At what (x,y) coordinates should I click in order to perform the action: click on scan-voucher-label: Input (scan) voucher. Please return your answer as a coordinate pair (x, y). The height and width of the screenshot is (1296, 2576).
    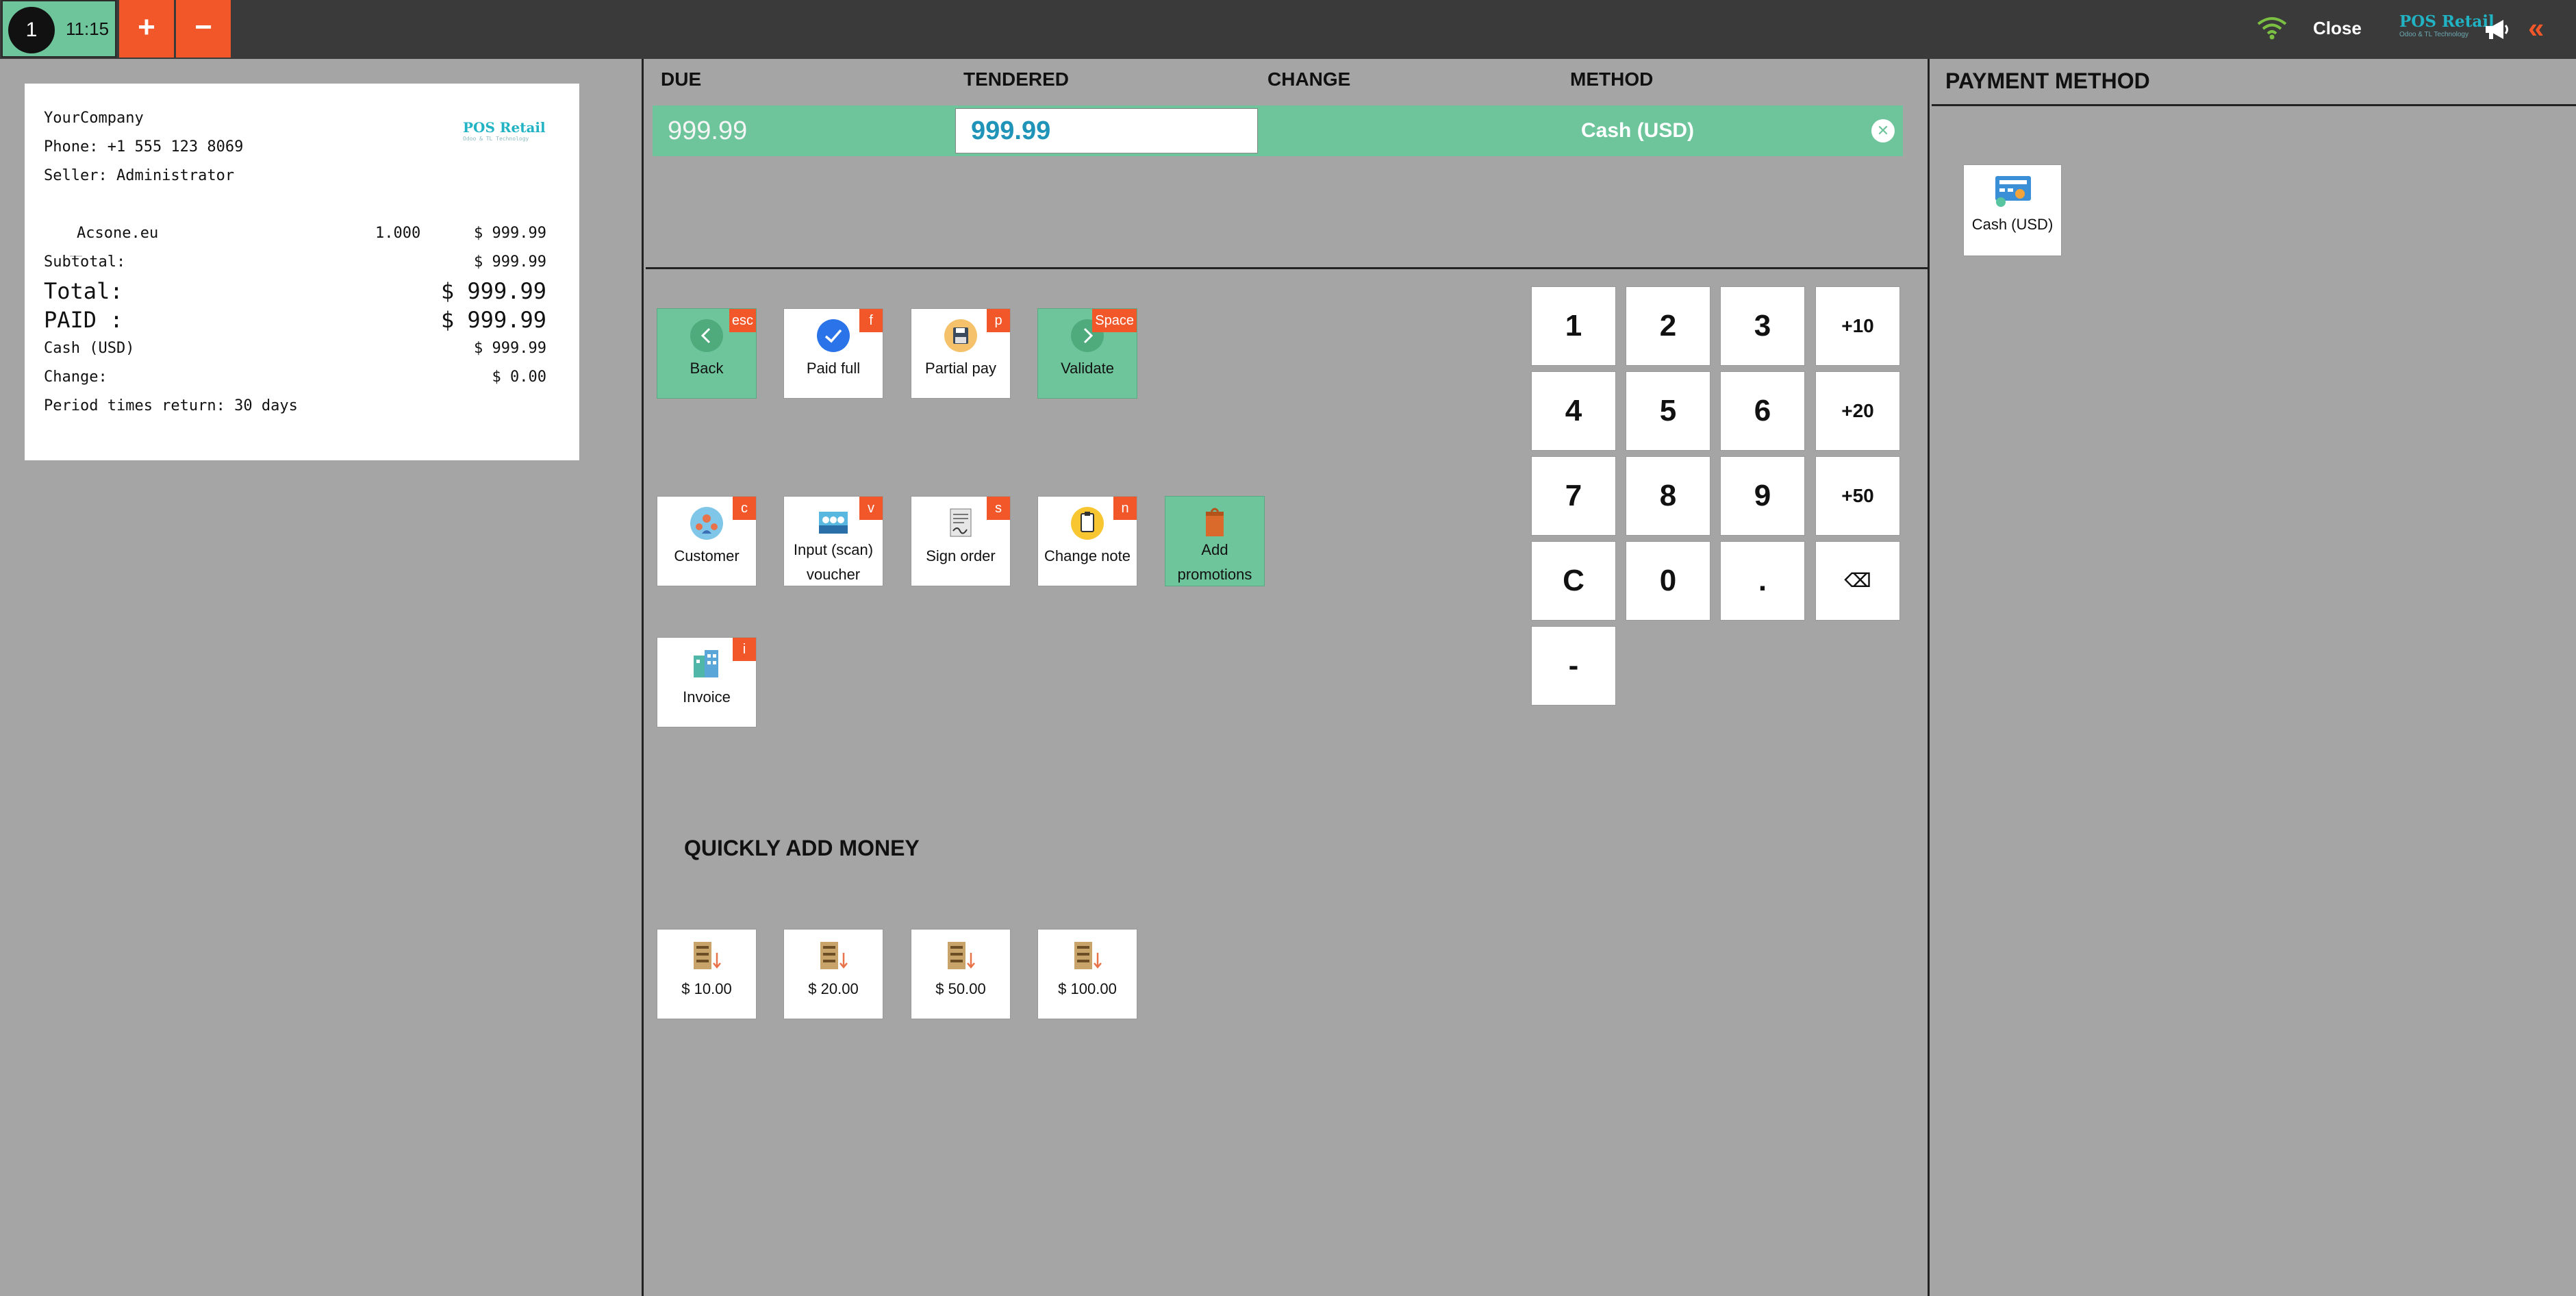
    Looking at the image, I should click on (833, 562).